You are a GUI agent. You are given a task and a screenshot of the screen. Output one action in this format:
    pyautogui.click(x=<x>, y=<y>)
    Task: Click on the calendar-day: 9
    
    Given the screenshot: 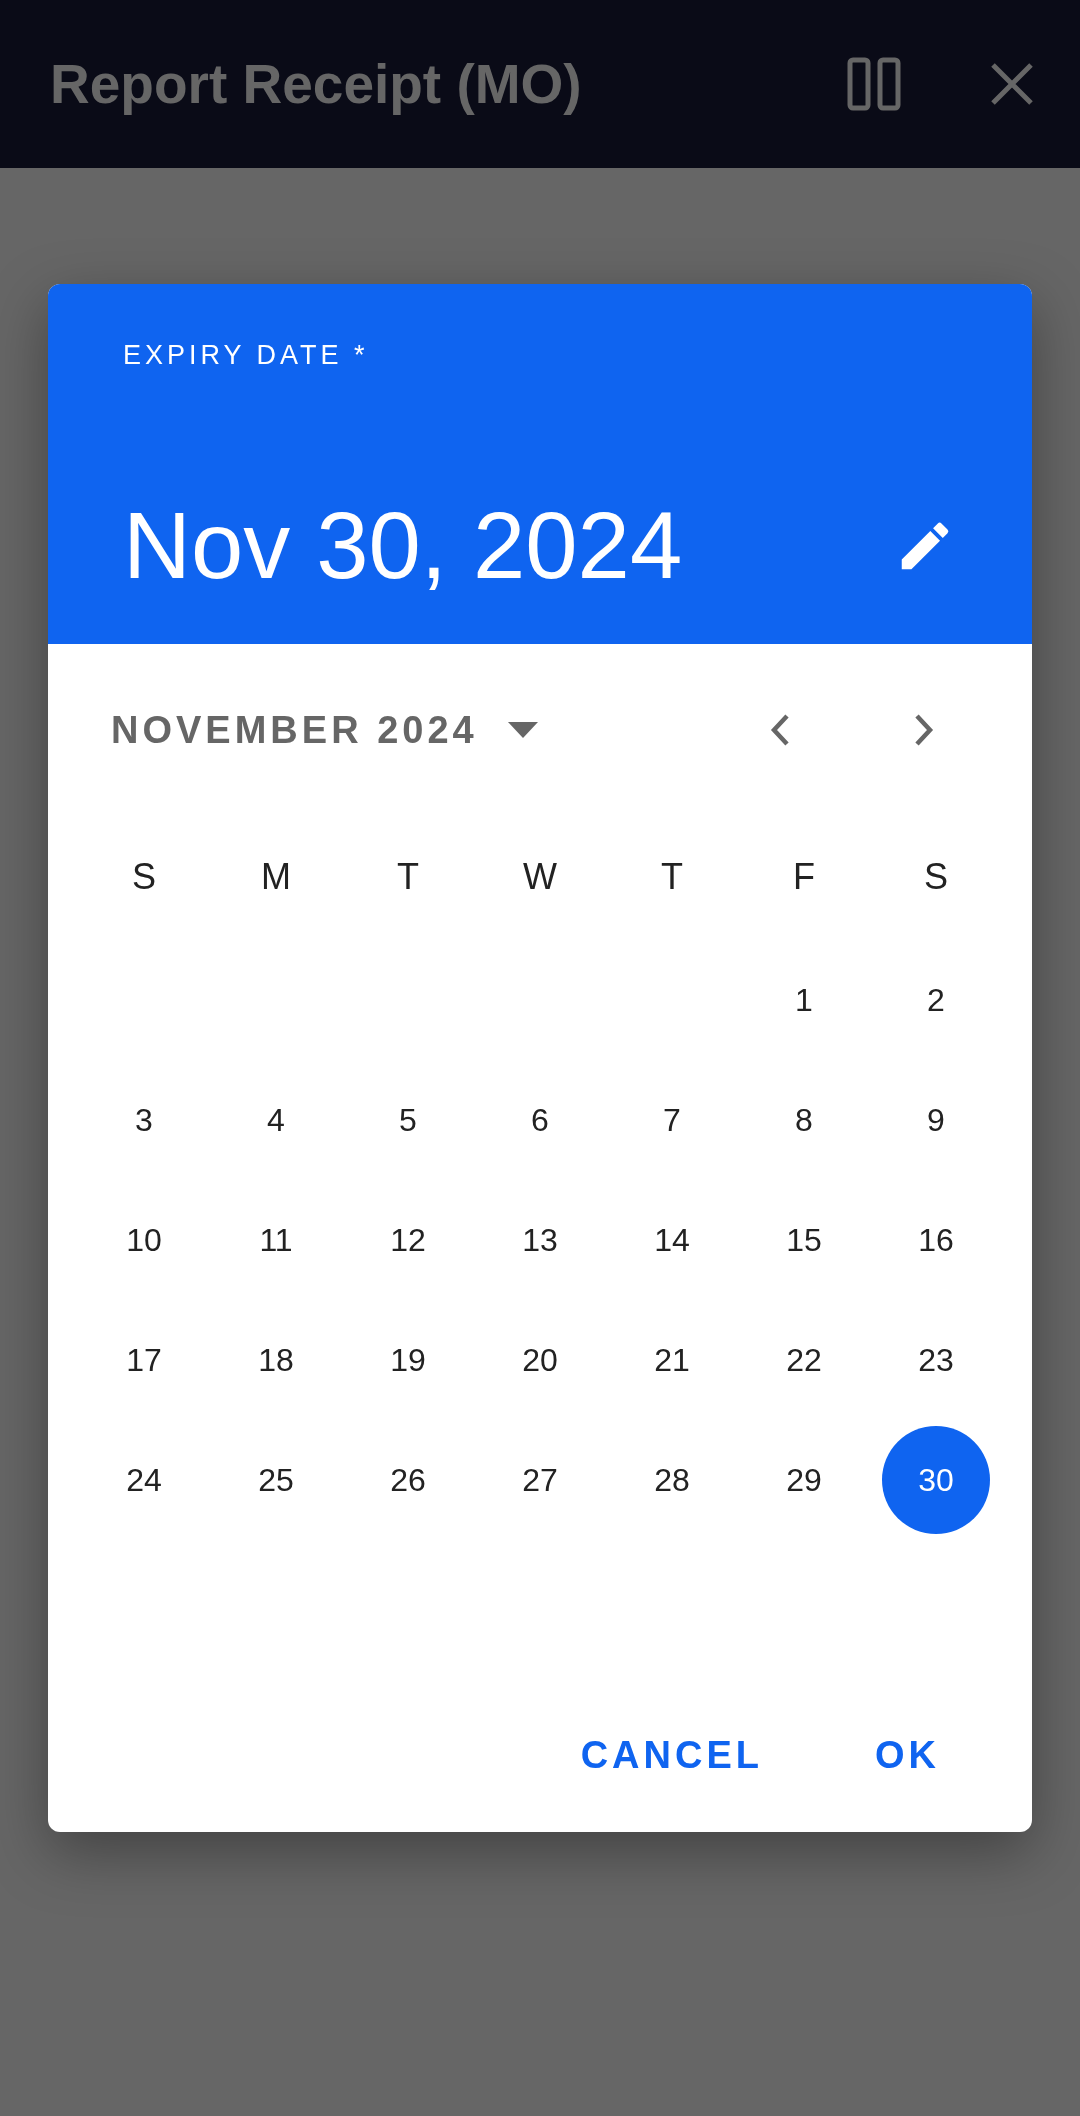 What is the action you would take?
    pyautogui.click(x=936, y=1120)
    